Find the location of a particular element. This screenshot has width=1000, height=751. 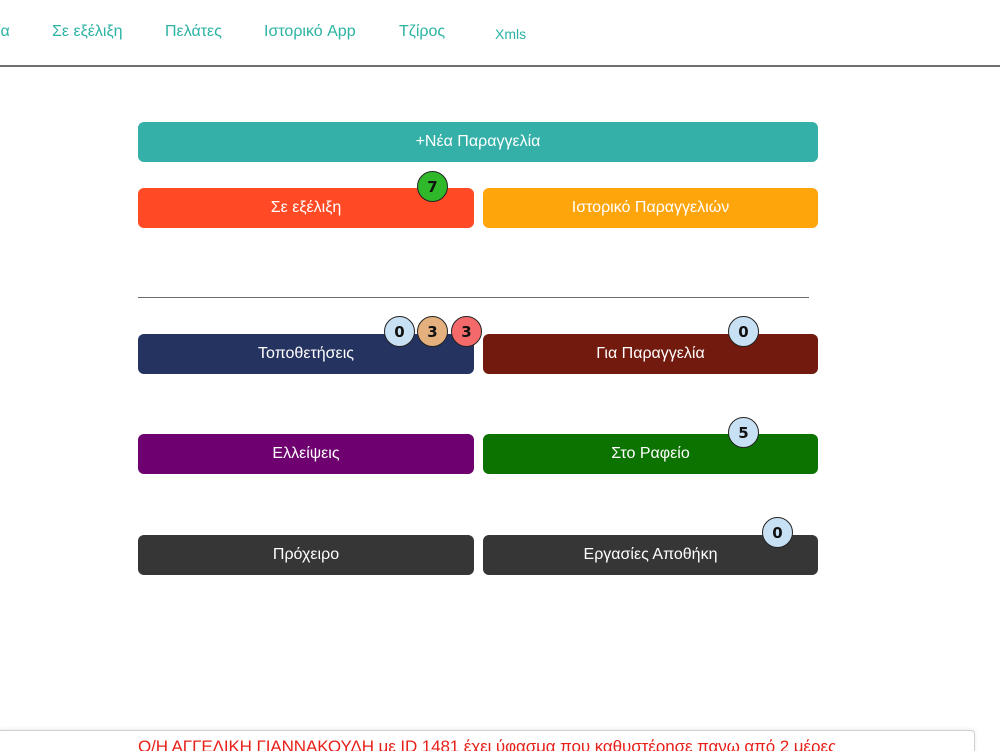

to-order-label: Για Παραγγελία is located at coordinates (650, 353).